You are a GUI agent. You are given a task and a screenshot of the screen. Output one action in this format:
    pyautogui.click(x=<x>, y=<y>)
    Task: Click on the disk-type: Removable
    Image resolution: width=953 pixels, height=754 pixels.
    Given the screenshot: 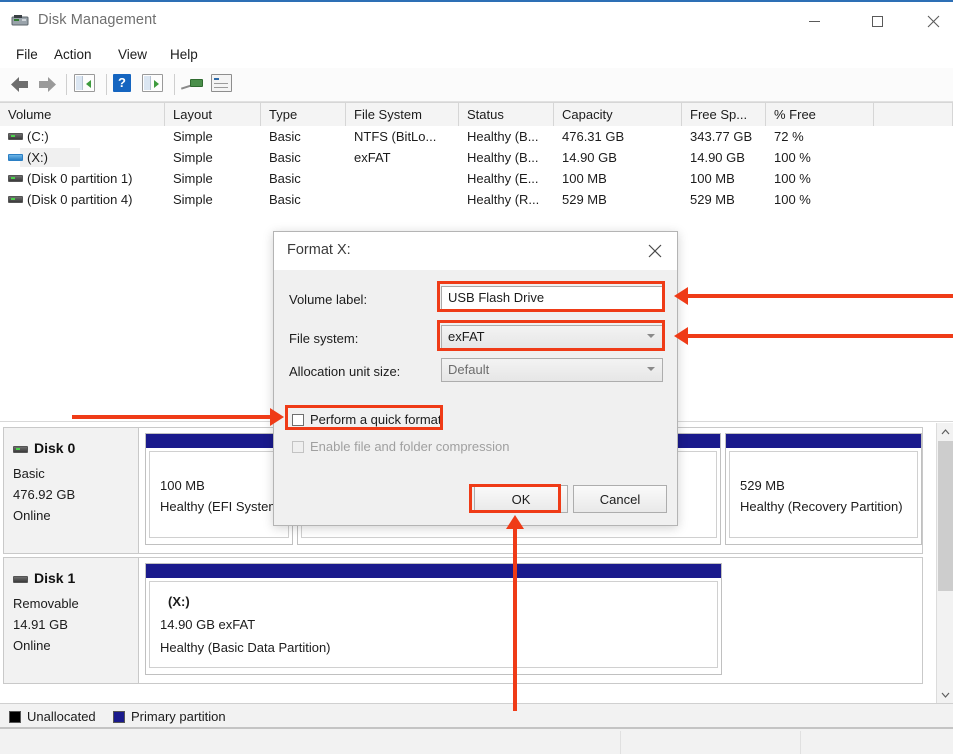 What is the action you would take?
    pyautogui.click(x=46, y=603)
    